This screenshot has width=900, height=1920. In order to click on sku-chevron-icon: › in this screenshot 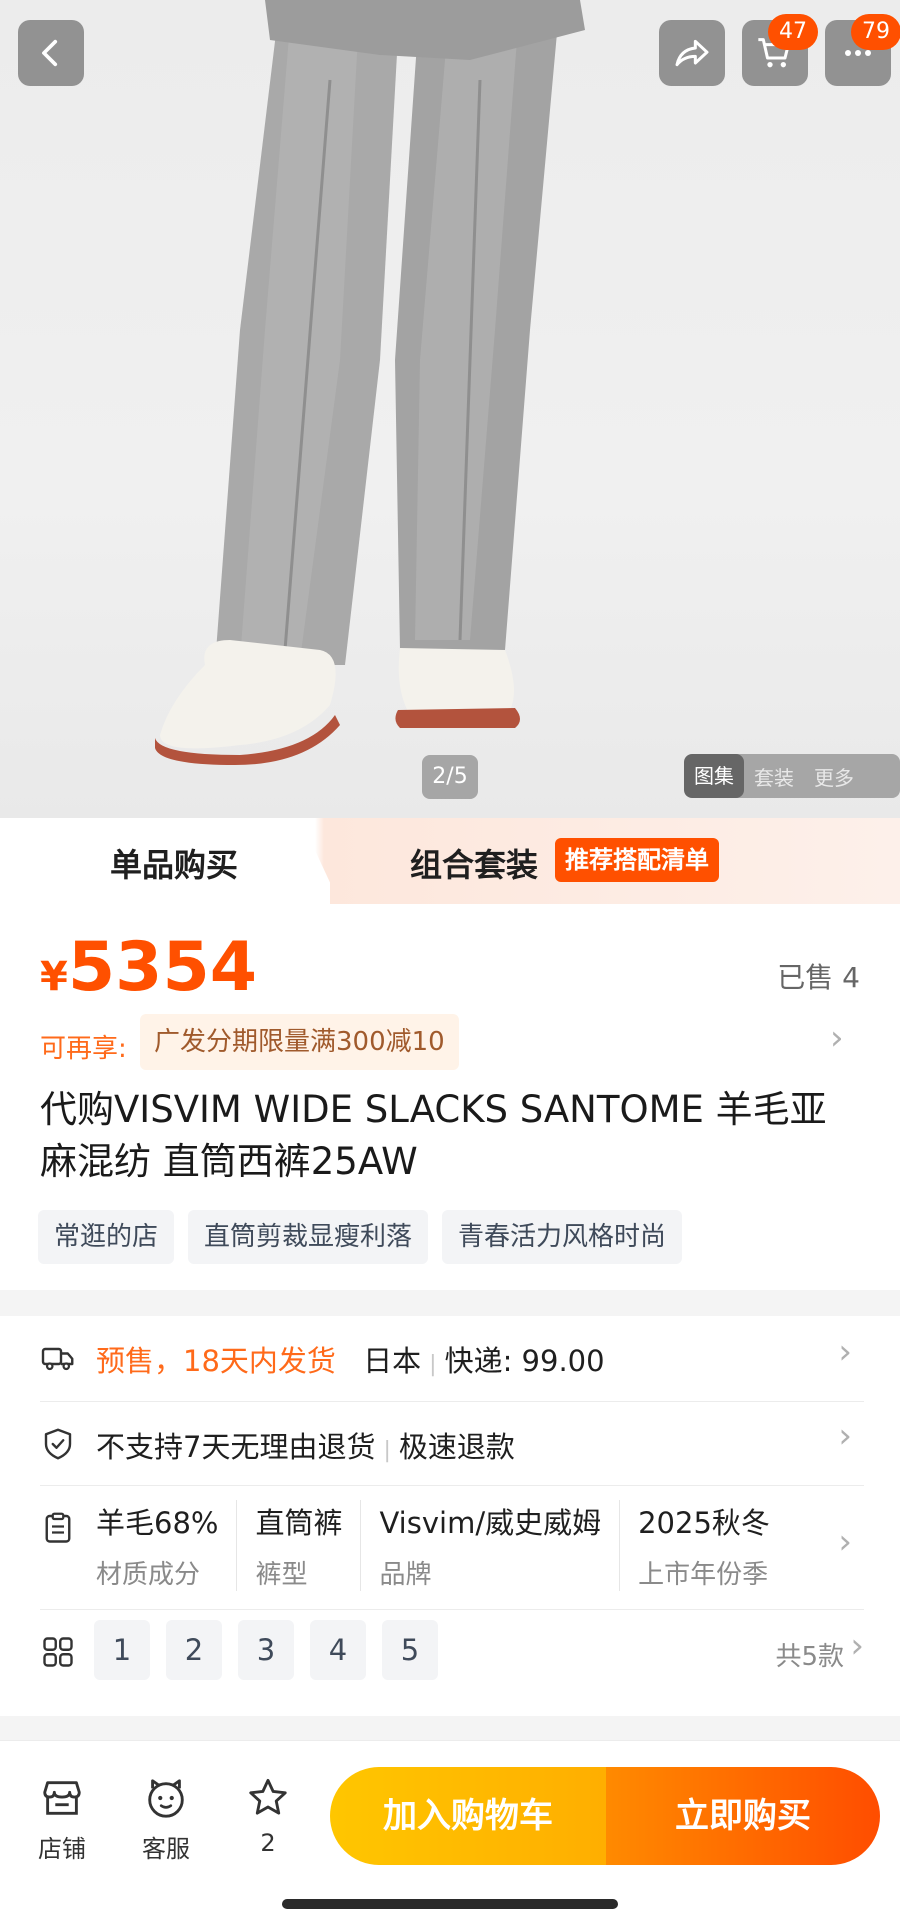, I will do `click(857, 1646)`.